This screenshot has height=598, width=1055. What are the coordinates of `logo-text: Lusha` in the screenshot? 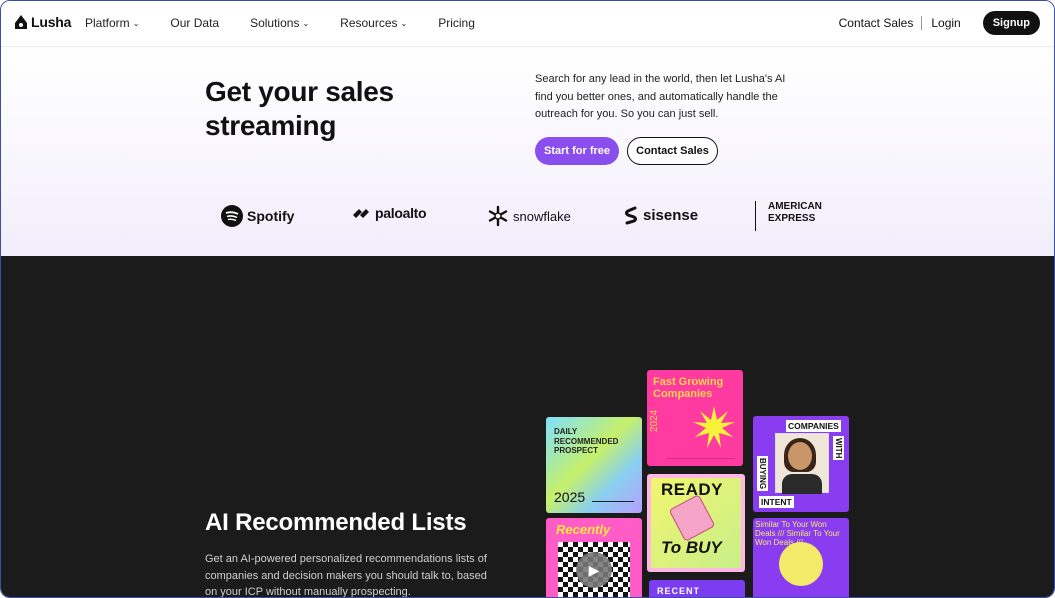 It's located at (51, 22).